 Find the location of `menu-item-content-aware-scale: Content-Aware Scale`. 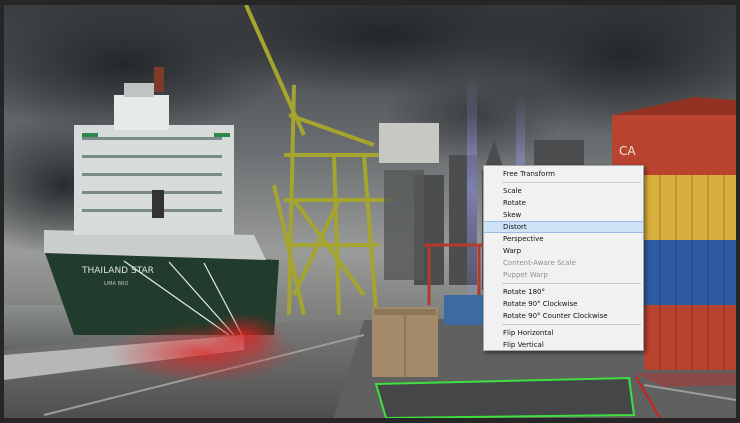

menu-item-content-aware-scale: Content-Aware Scale is located at coordinates (563, 263).